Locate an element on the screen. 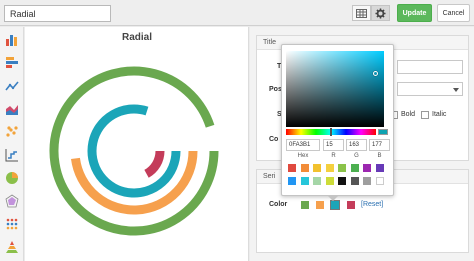  sidebar-item-pie is located at coordinates (12, 178).